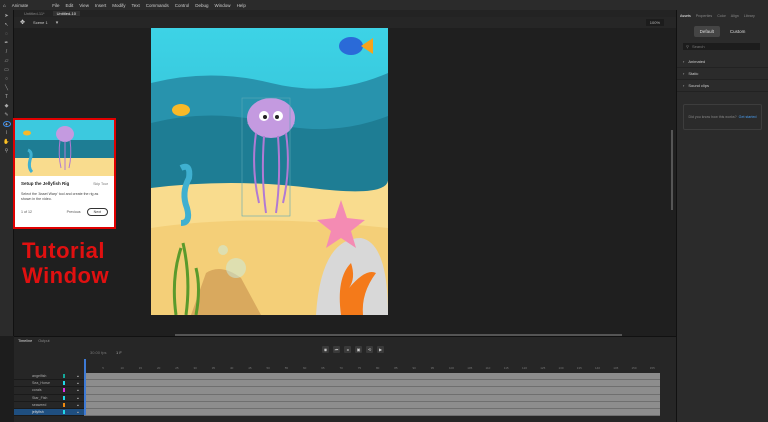  What do you see at coordinates (57, 23) in the screenshot?
I see `chevron-down-icon: ▾` at bounding box center [57, 23].